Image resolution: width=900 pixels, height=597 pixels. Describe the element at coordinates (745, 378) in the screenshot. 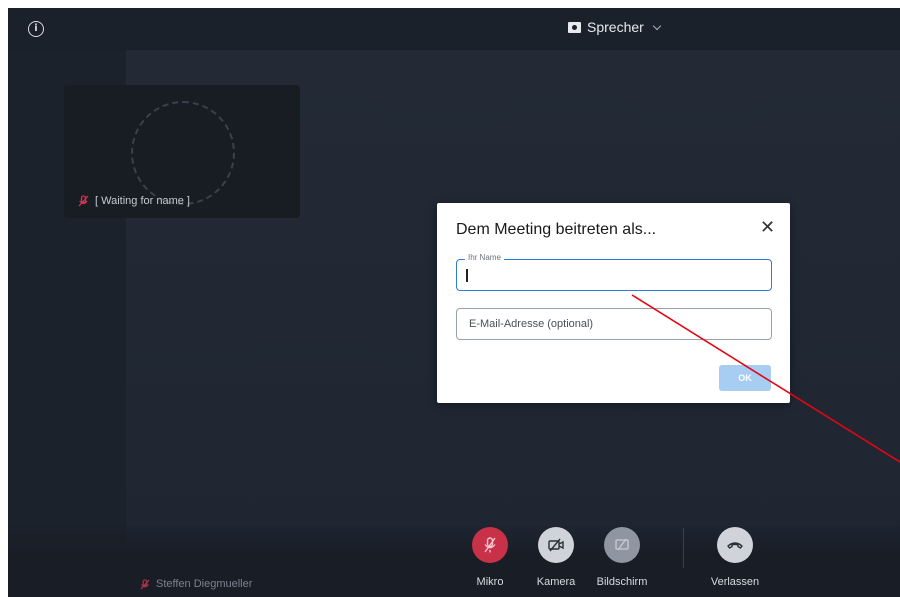

I see `ok-button: OK` at that location.